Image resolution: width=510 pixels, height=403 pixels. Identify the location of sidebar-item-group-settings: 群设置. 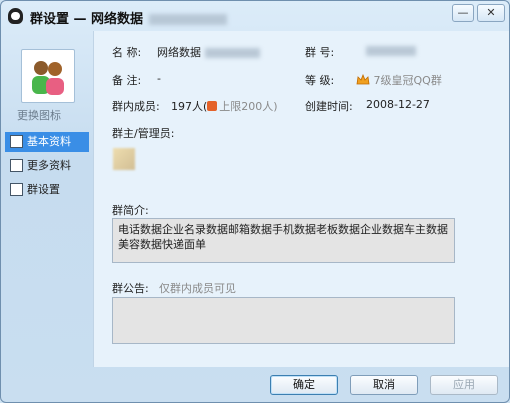
(47, 190).